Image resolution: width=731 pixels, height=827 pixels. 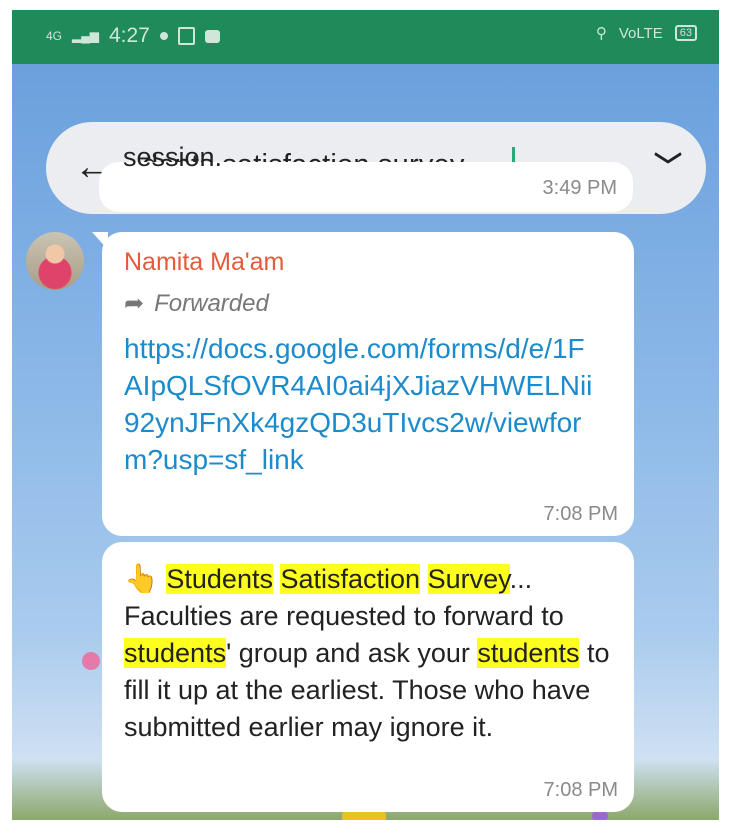 I want to click on video-icon, so click(x=212, y=36).